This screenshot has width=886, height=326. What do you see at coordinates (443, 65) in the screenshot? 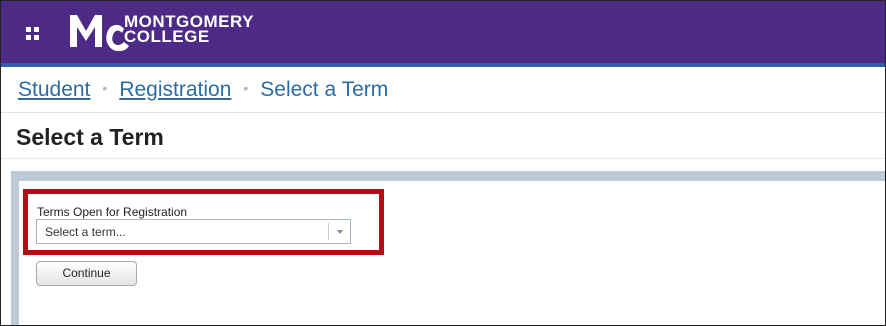
I see `header-accent-stripe` at bounding box center [443, 65].